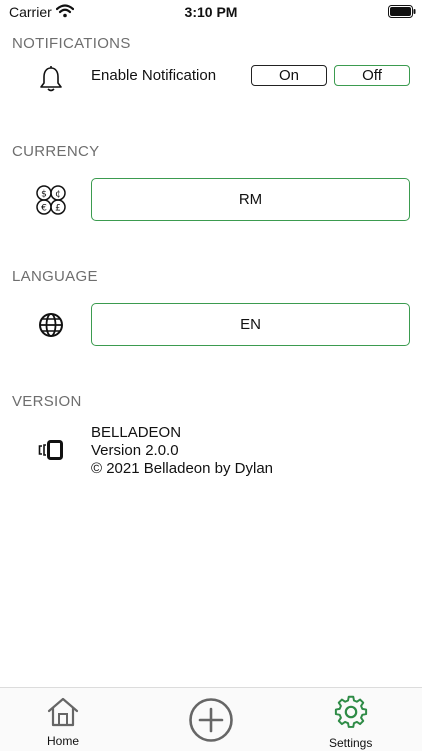  What do you see at coordinates (182, 468) in the screenshot?
I see `copyright-text: © 2021 Belladeon by Dylan` at bounding box center [182, 468].